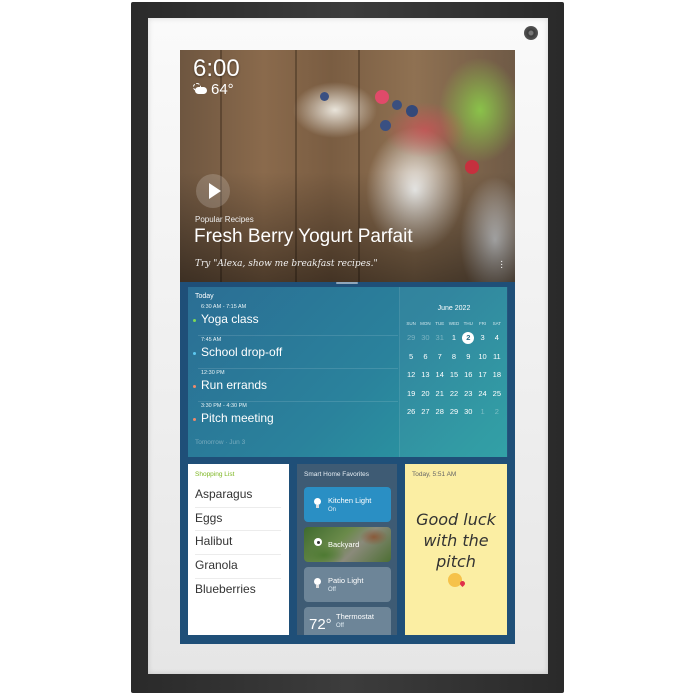 The image size is (700, 700). I want to click on more-options-icon: · · ·, so click(501, 265).